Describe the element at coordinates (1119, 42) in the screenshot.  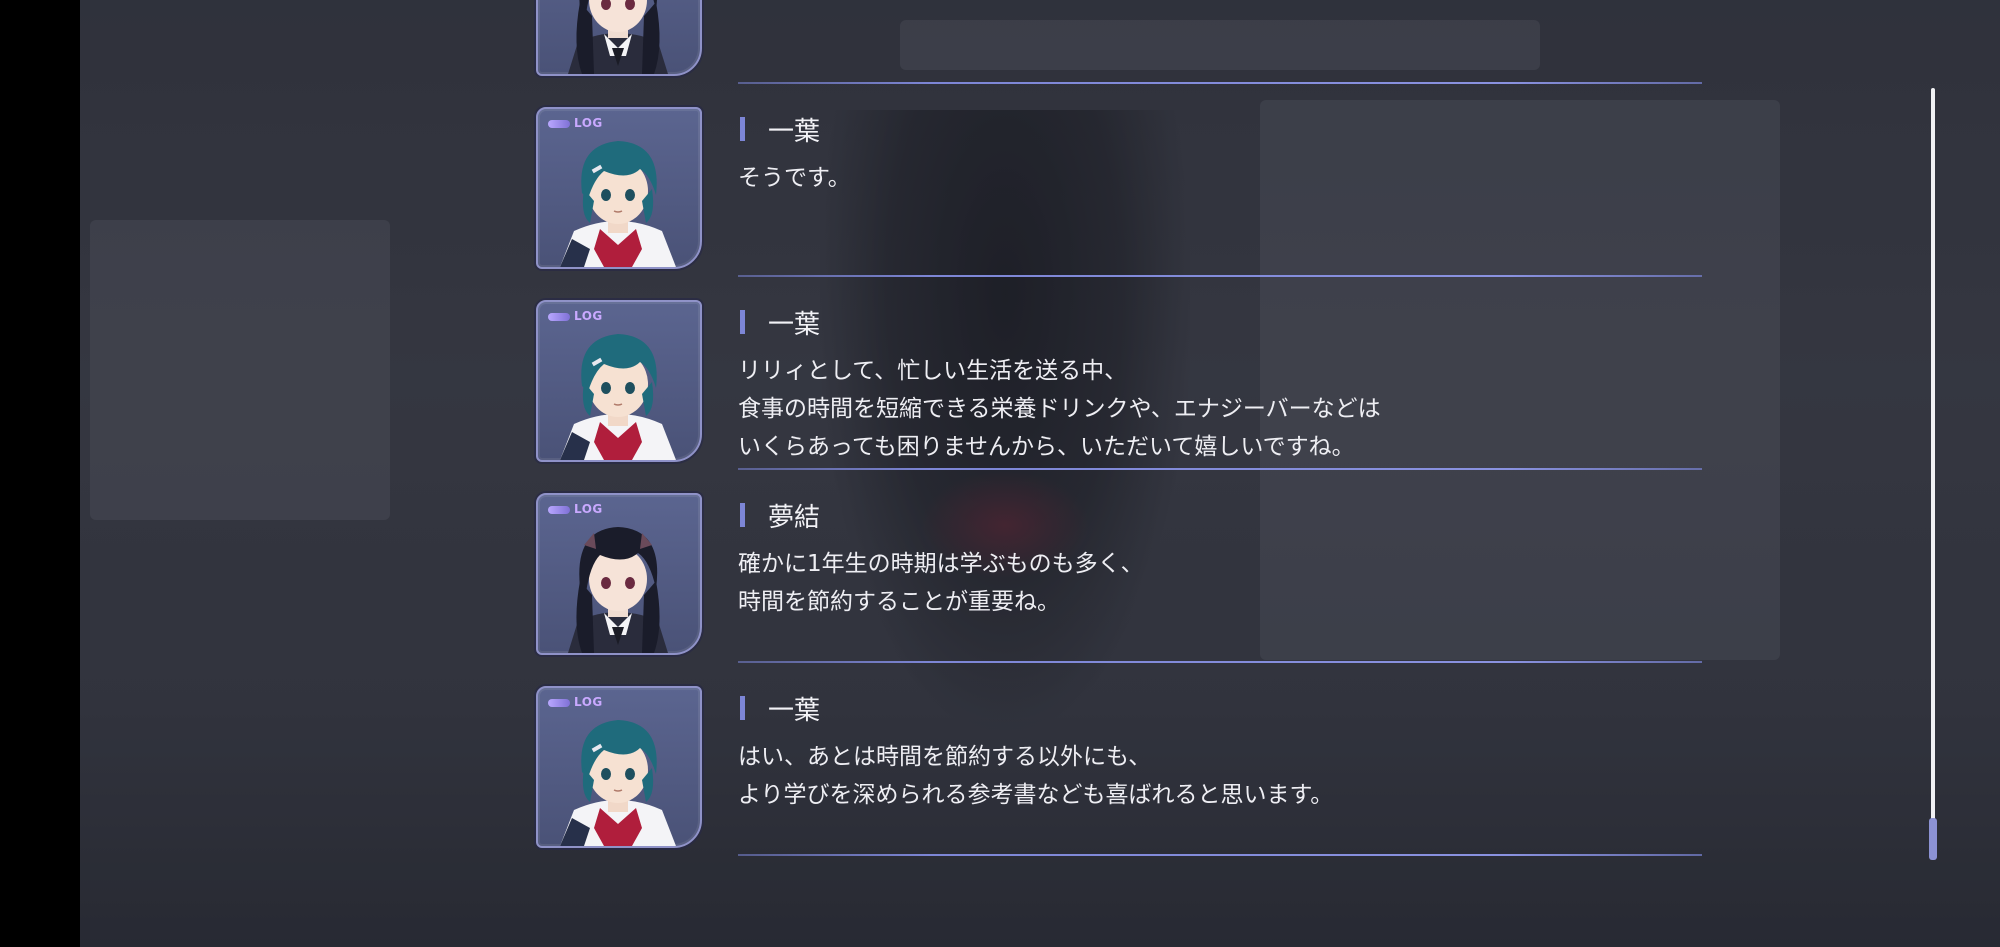
I see `log-entry: LOG` at that location.